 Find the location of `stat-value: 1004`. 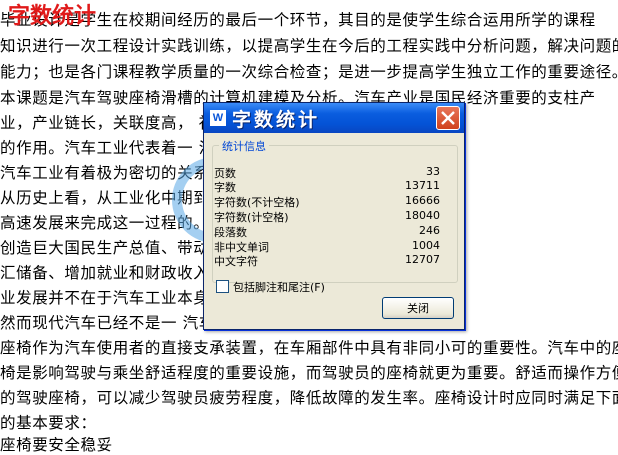

stat-value: 1004 is located at coordinates (426, 245).